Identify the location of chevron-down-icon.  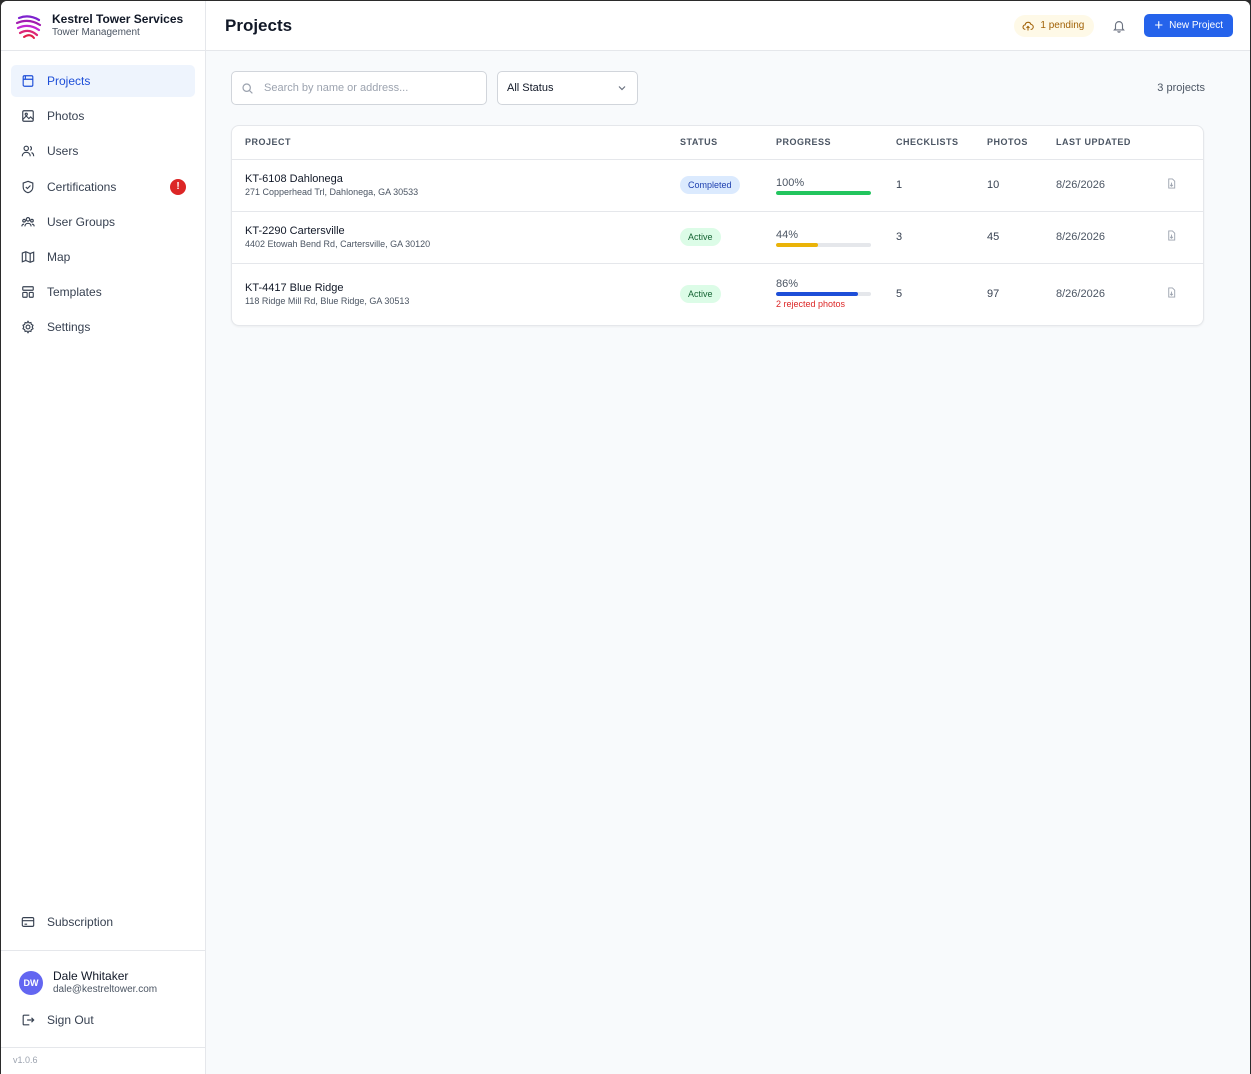
(622, 88).